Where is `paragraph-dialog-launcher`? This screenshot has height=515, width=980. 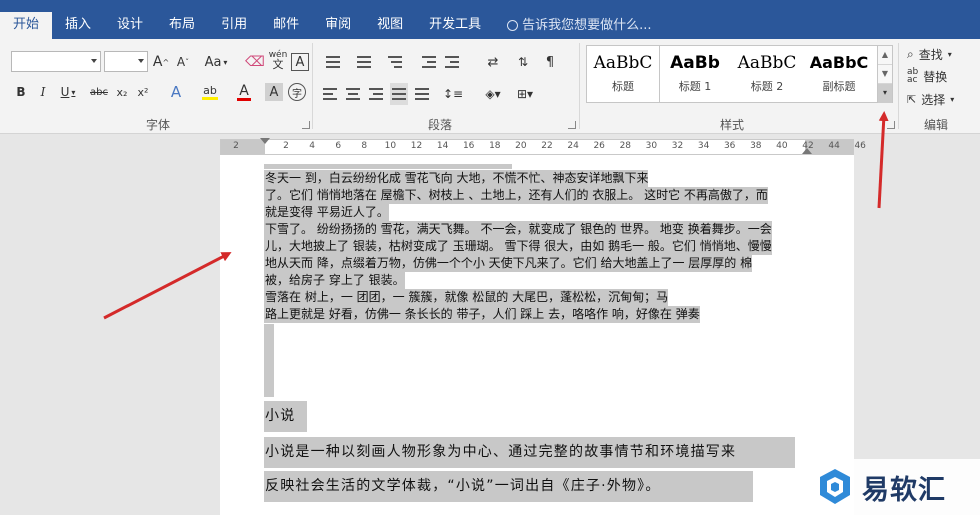
paragraph-dialog-launcher is located at coordinates (572, 125).